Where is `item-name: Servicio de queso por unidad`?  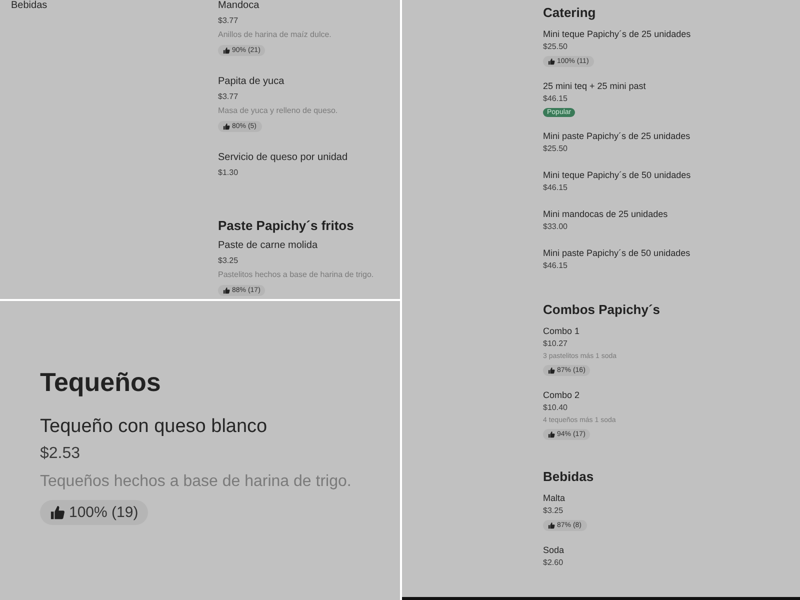
item-name: Servicio de queso por unidad is located at coordinates (283, 158).